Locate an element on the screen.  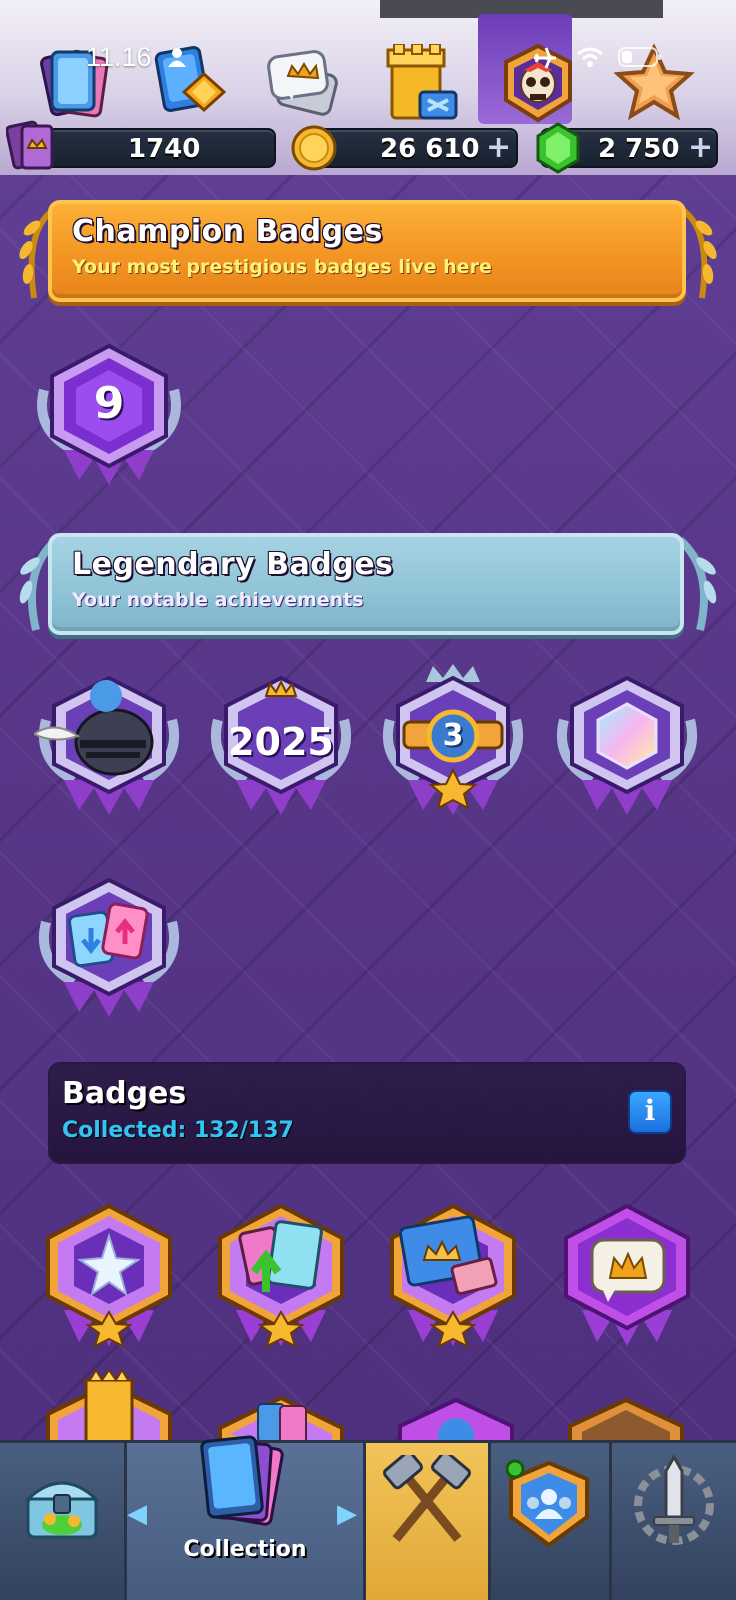
legendary-badge-year: 2025 is located at coordinates (281, 745).